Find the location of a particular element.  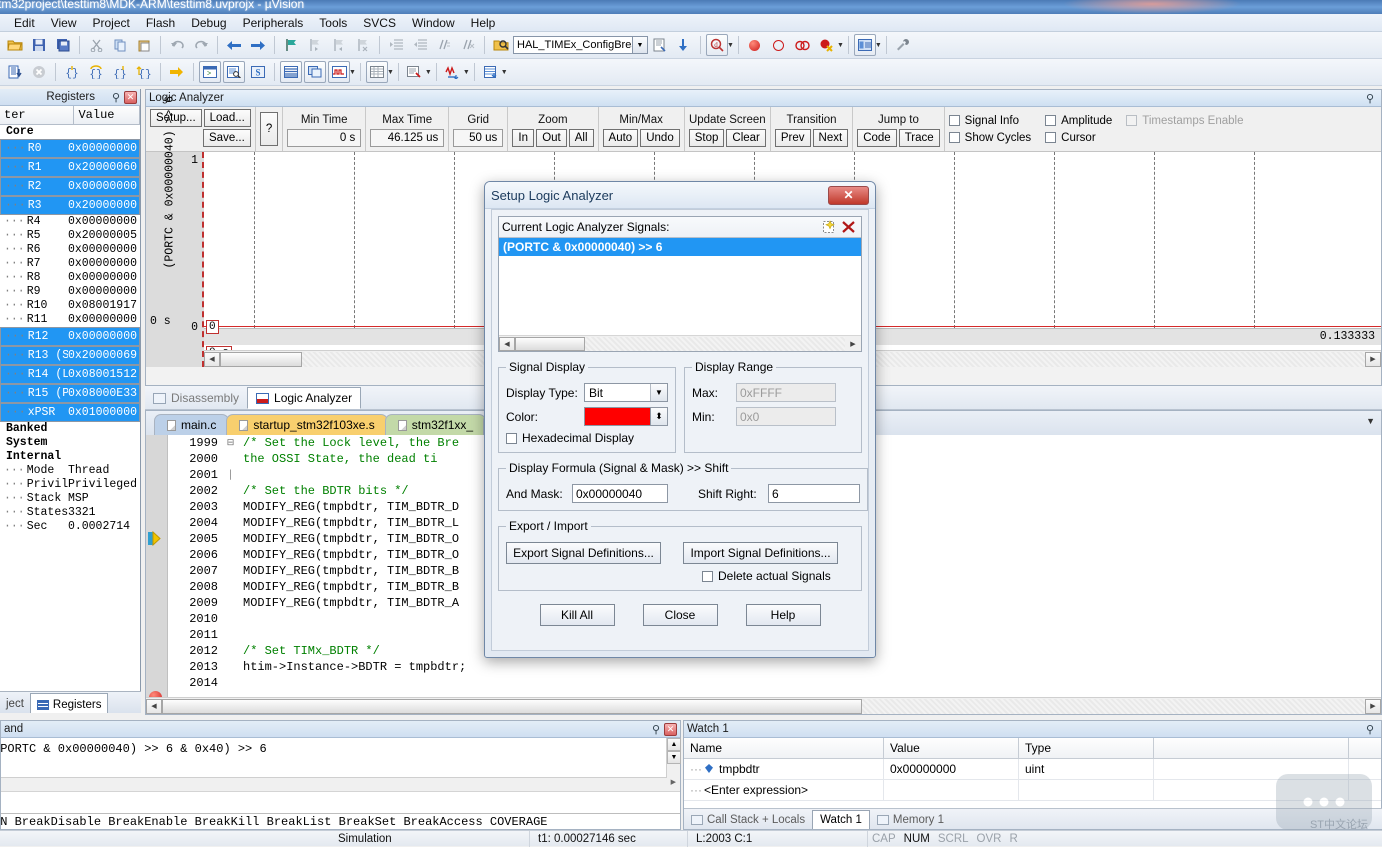

system-viewer-icon is located at coordinates (491, 72).